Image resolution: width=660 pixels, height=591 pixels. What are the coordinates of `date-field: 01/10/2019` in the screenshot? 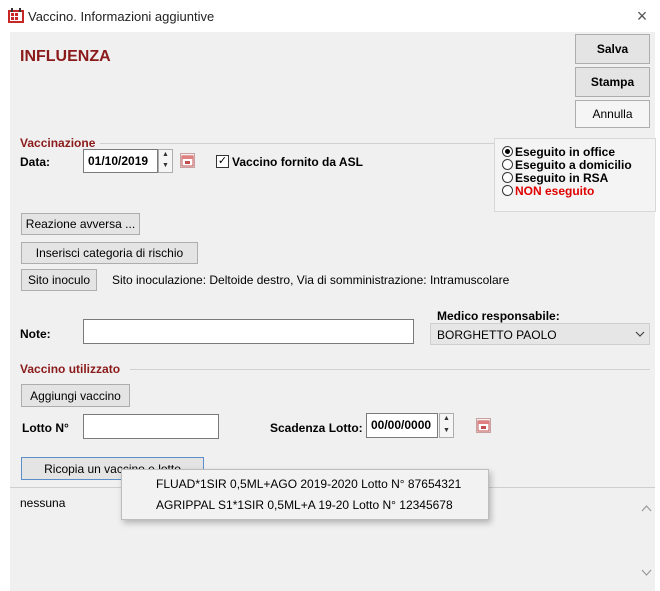 It's located at (120, 161).